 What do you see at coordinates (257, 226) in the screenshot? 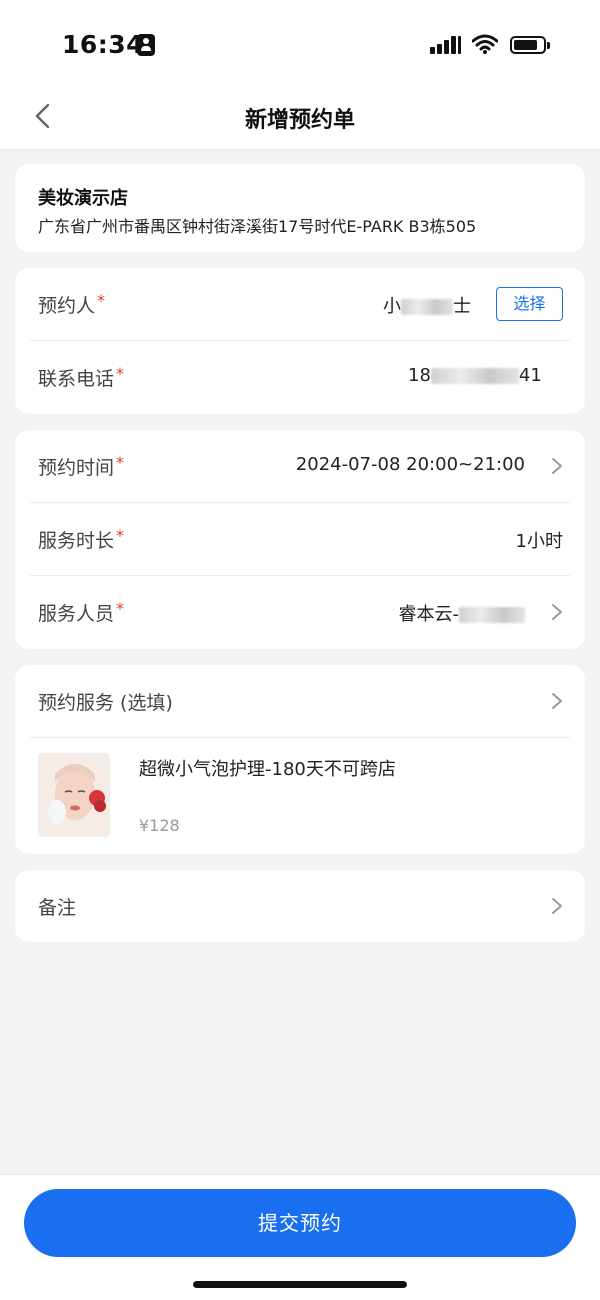
I see `store-address: 广东省广州市番禺区钟村街泽溪街17号时代E-PARK B3栋505` at bounding box center [257, 226].